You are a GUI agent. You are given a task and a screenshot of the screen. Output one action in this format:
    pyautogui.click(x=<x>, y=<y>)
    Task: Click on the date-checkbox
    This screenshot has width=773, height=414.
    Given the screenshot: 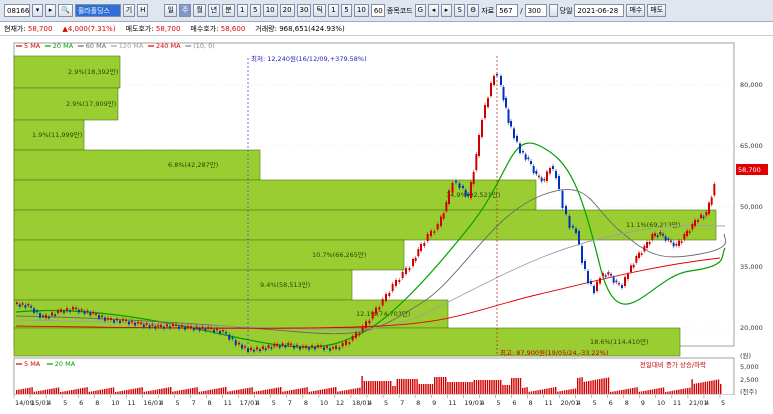 What is the action you would take?
    pyautogui.click(x=553, y=10)
    